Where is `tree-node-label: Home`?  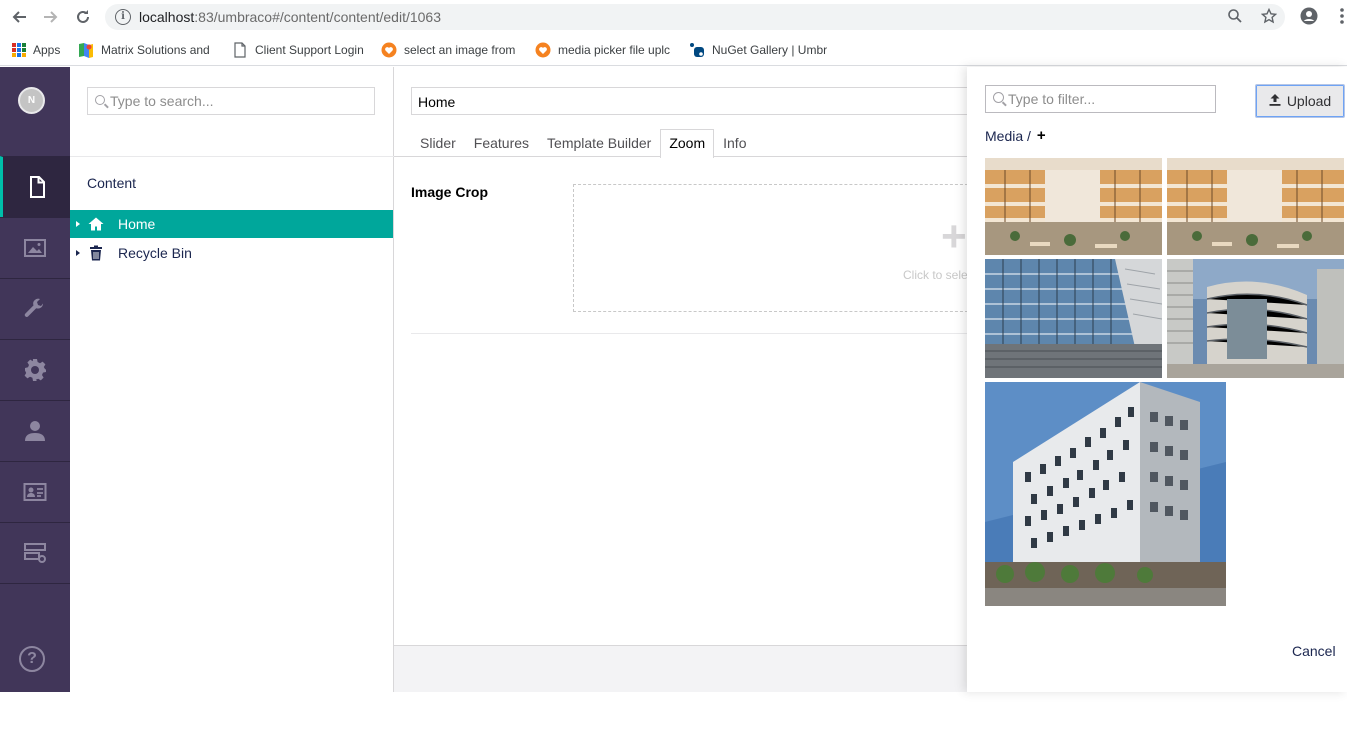 tree-node-label: Home is located at coordinates (137, 224).